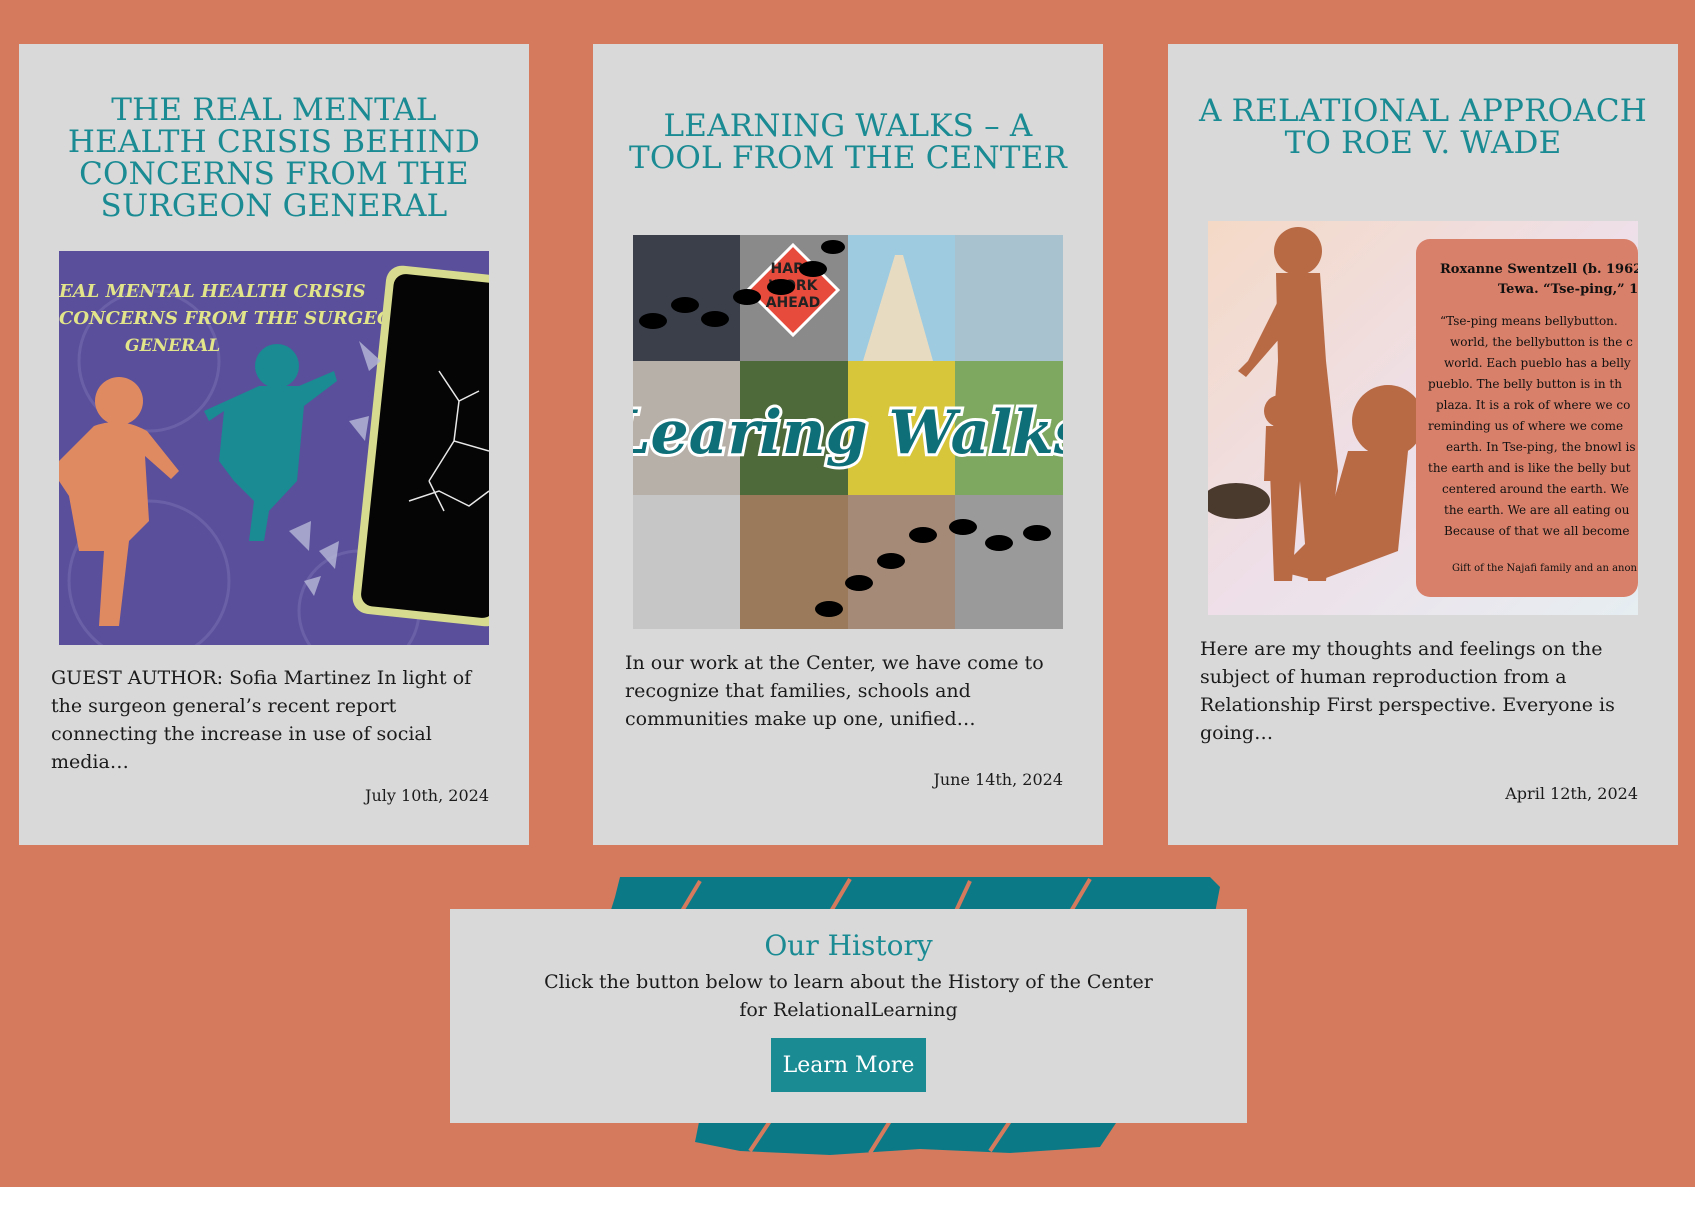  What do you see at coordinates (235, 318) in the screenshot?
I see `image-caption-line-2: CONCERNS FROM THE SURGEON` at bounding box center [235, 318].